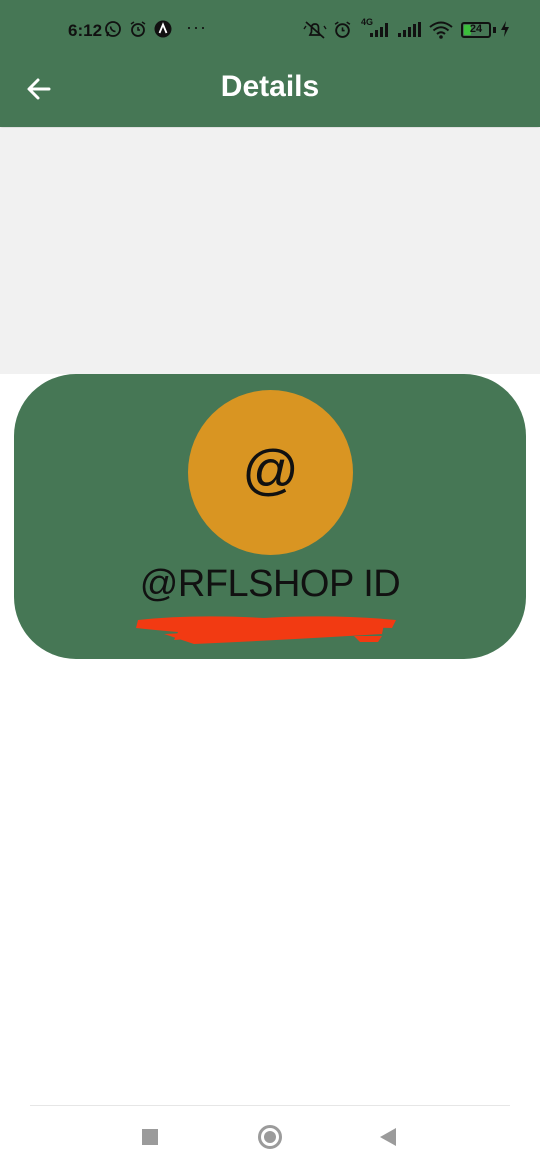 This screenshot has height=1170, width=540. Describe the element at coordinates (505, 29) in the screenshot. I see `charging-icon` at that location.